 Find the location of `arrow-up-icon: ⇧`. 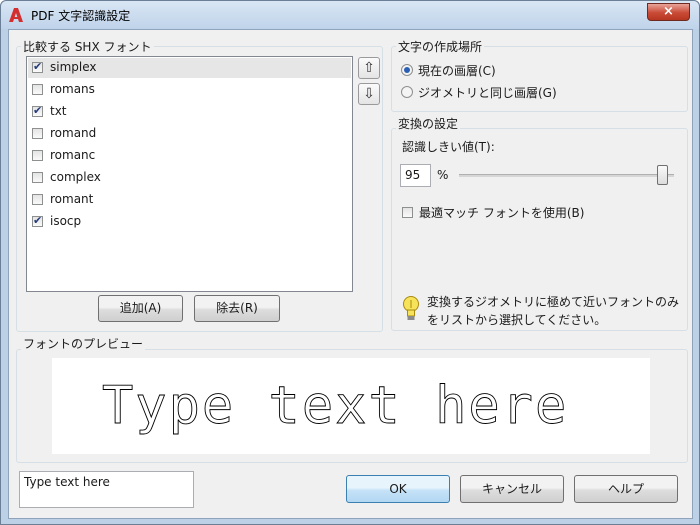

arrow-up-icon: ⇧ is located at coordinates (369, 68).